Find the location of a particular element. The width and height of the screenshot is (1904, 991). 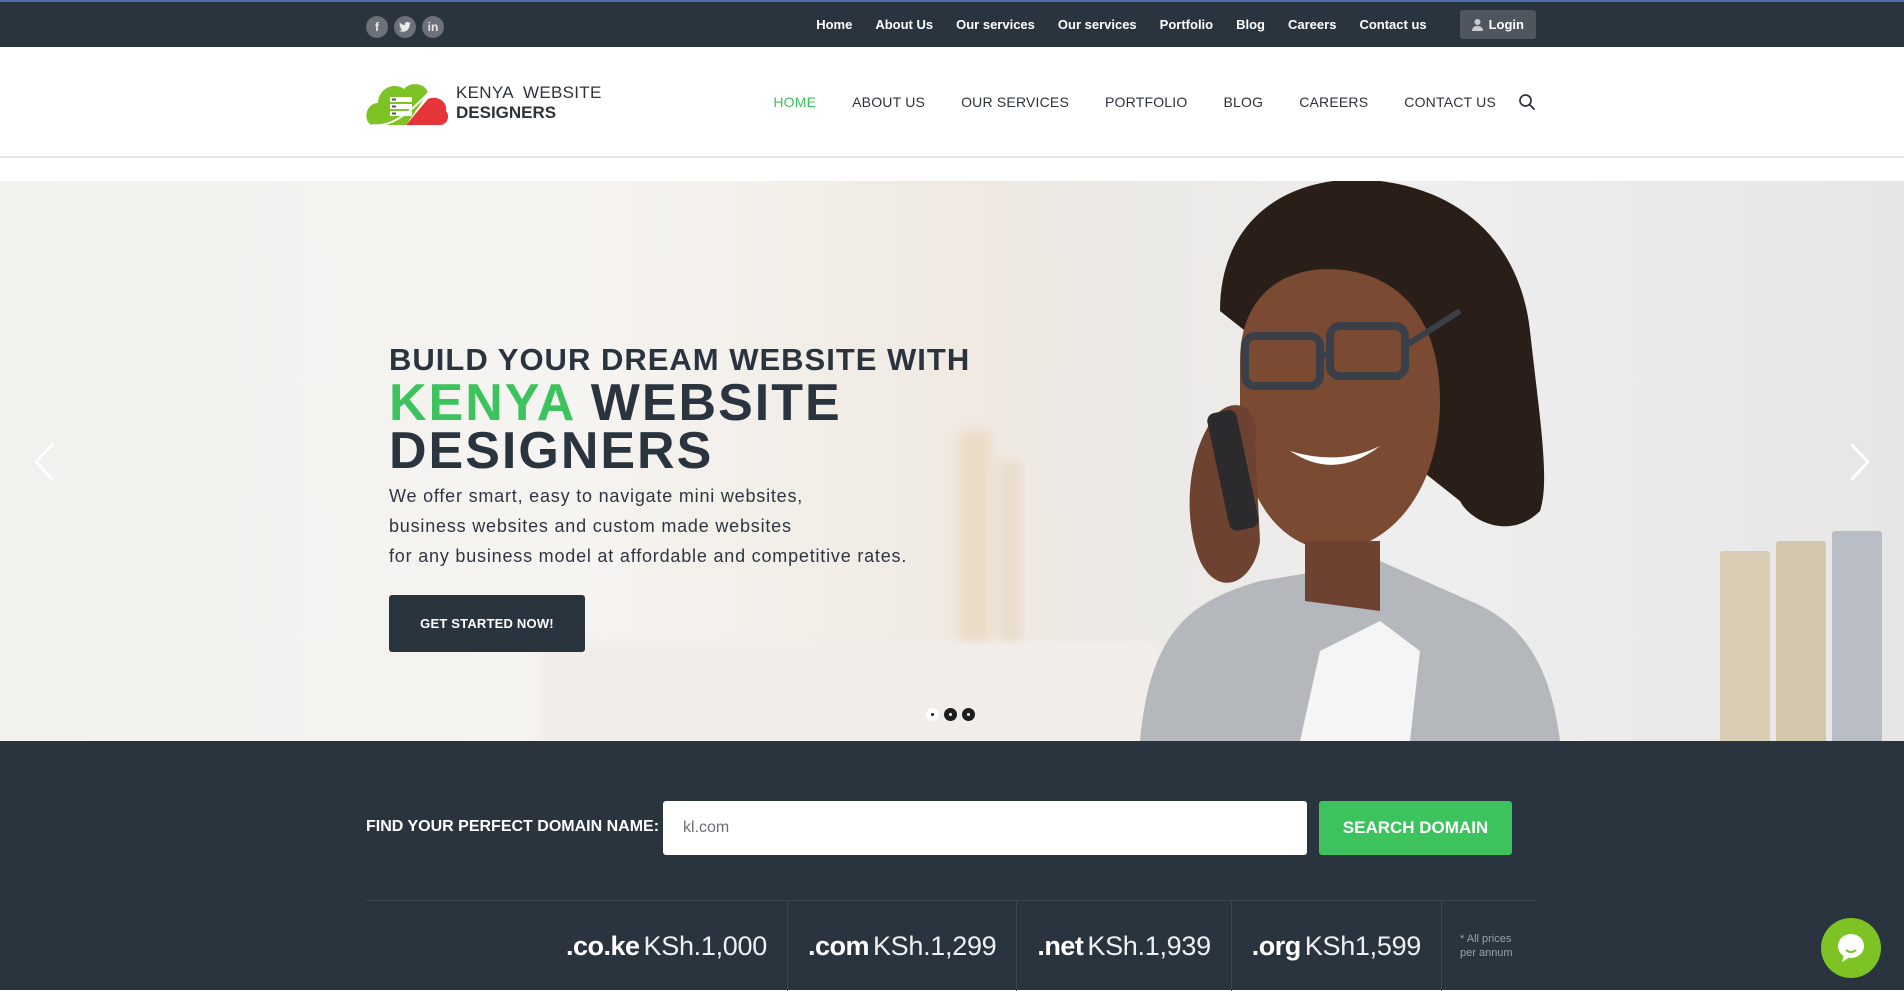

logo-line2: DESIGNERS is located at coordinates (506, 112).